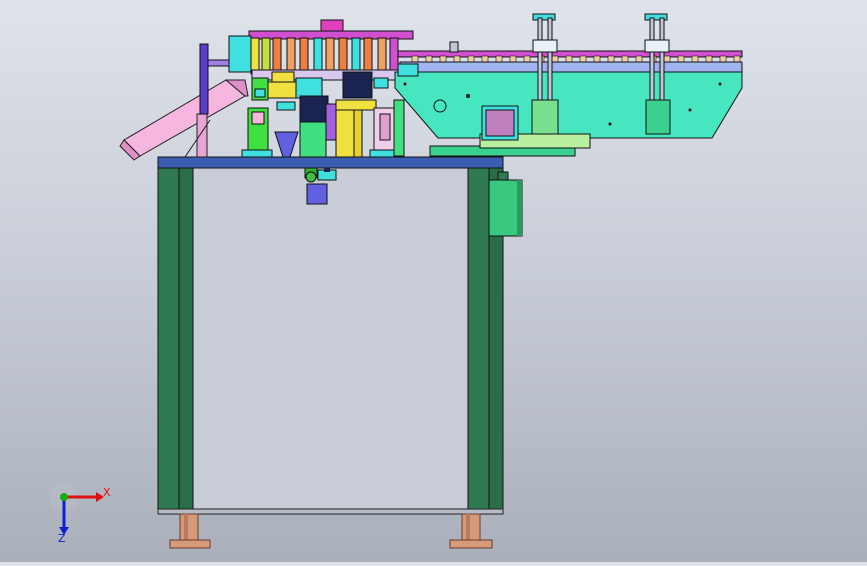 The image size is (867, 566). I want to click on frame-right-leg-inner, so click(478, 340).